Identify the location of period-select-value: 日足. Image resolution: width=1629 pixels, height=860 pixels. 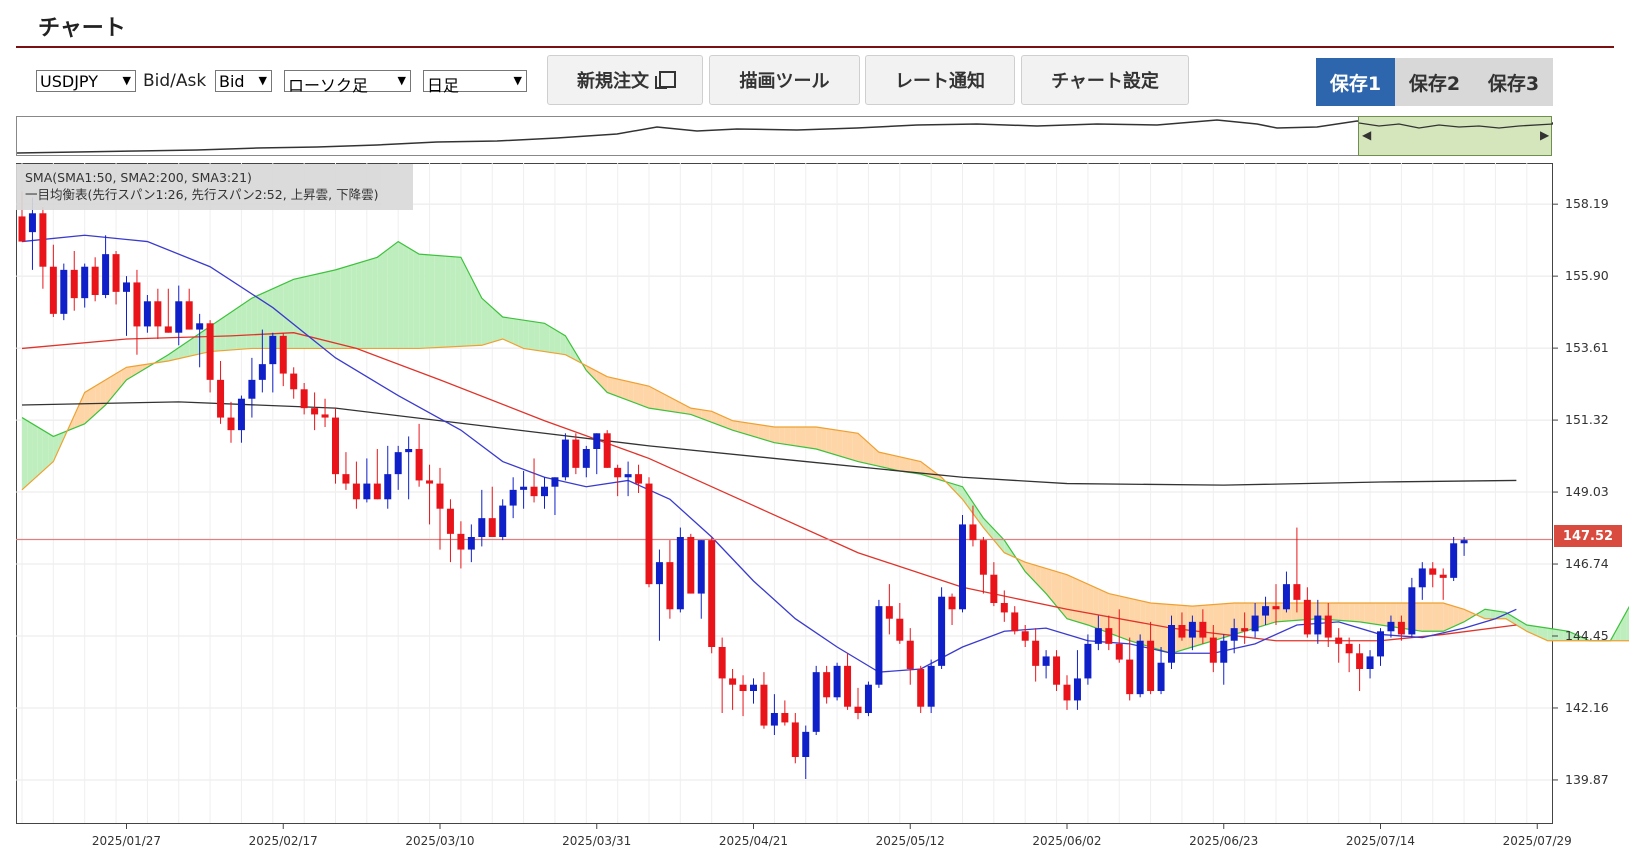
(443, 85).